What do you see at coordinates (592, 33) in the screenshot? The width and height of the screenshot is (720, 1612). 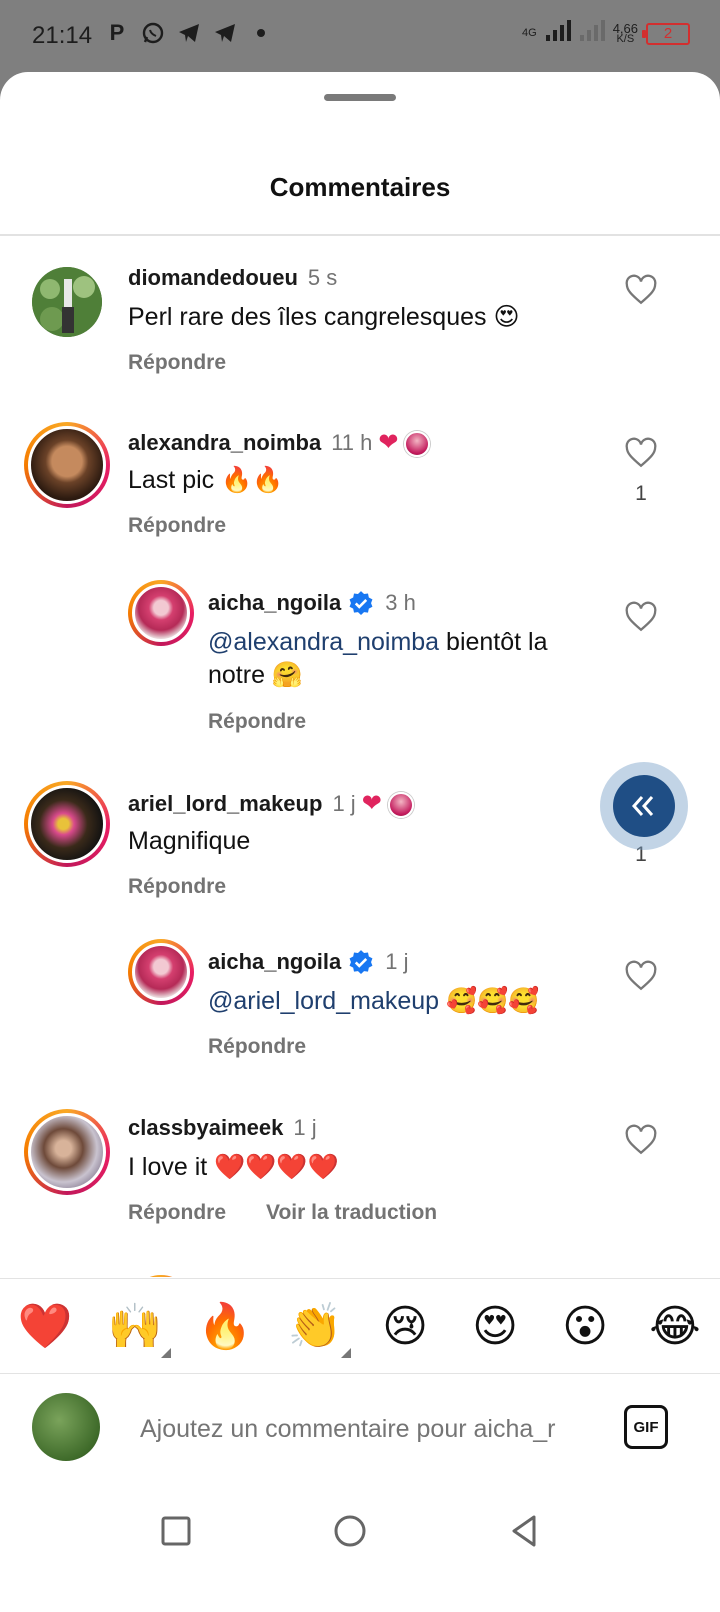 I see `signal-2-icon` at bounding box center [592, 33].